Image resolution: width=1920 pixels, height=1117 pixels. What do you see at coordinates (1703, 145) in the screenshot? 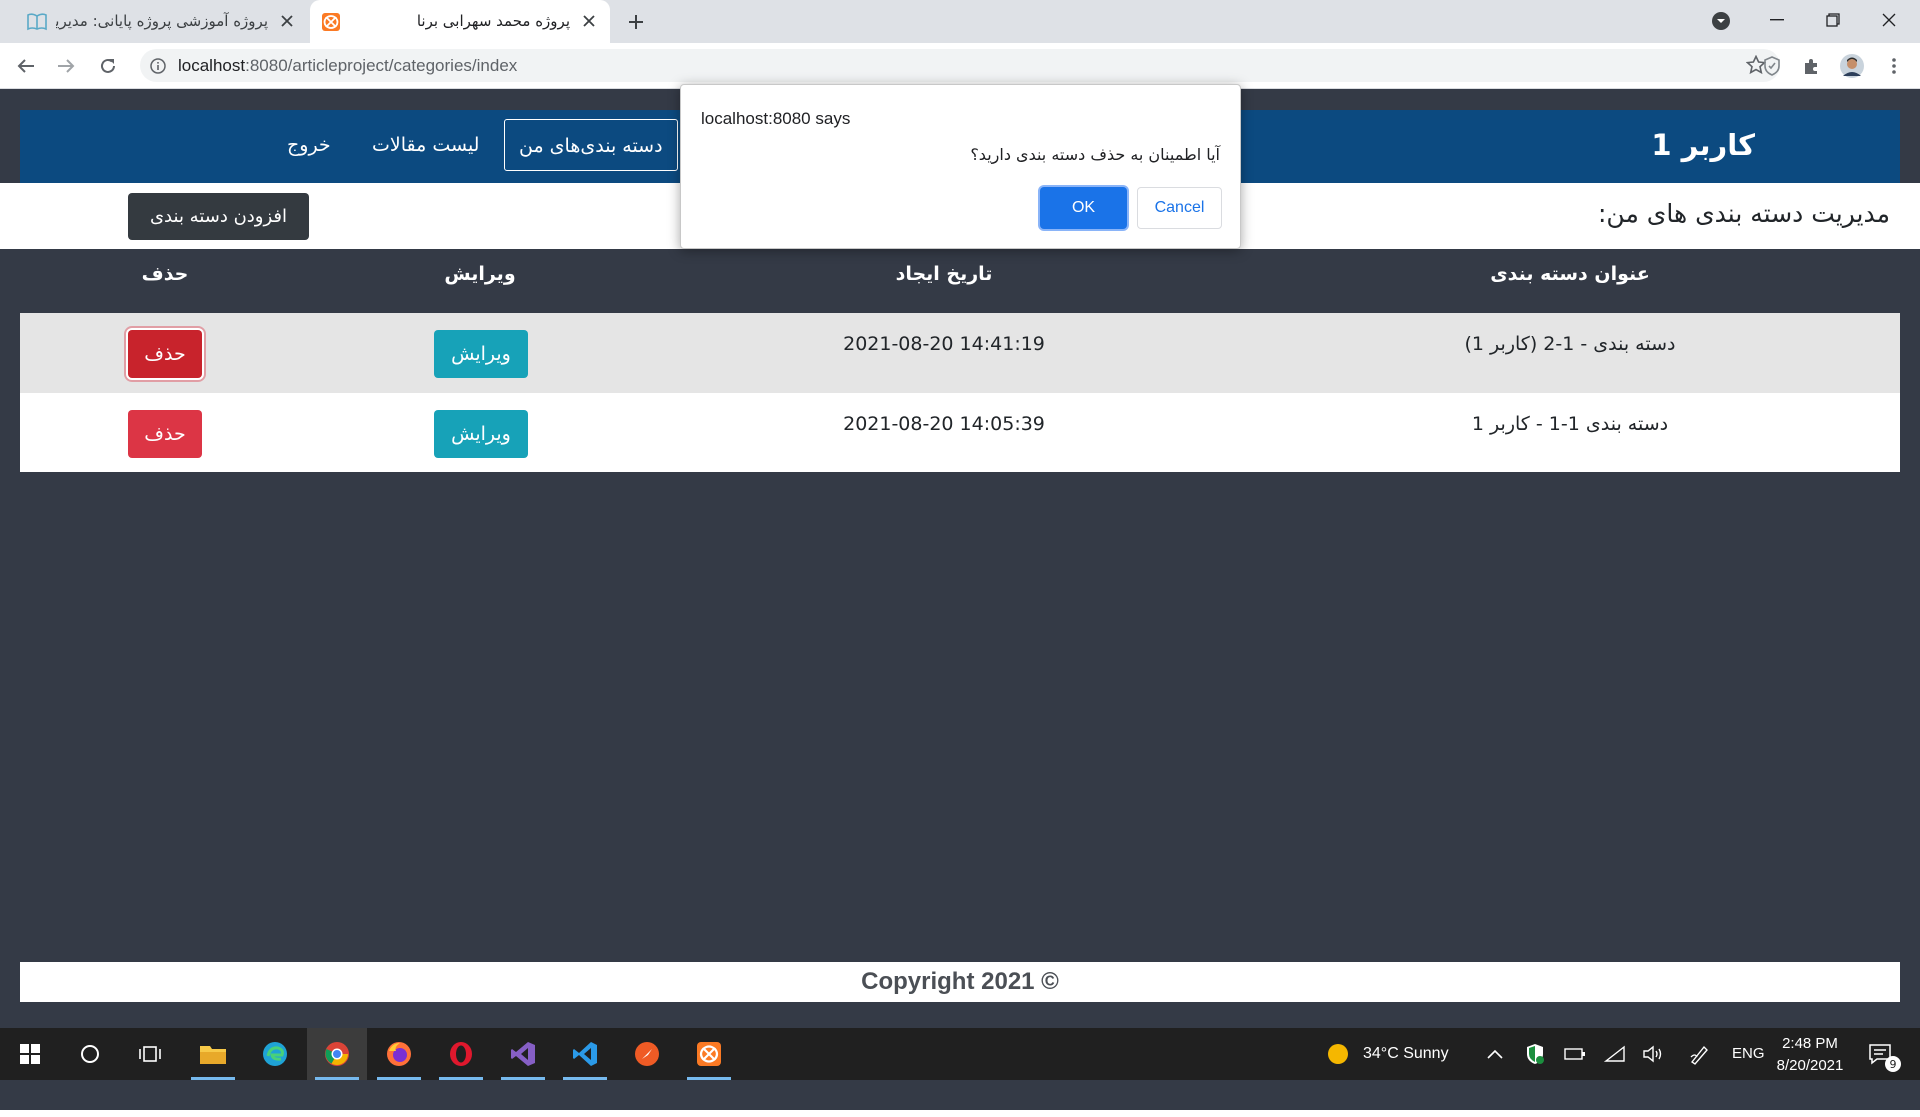
I see `navbar-brand: کاربر 1` at bounding box center [1703, 145].